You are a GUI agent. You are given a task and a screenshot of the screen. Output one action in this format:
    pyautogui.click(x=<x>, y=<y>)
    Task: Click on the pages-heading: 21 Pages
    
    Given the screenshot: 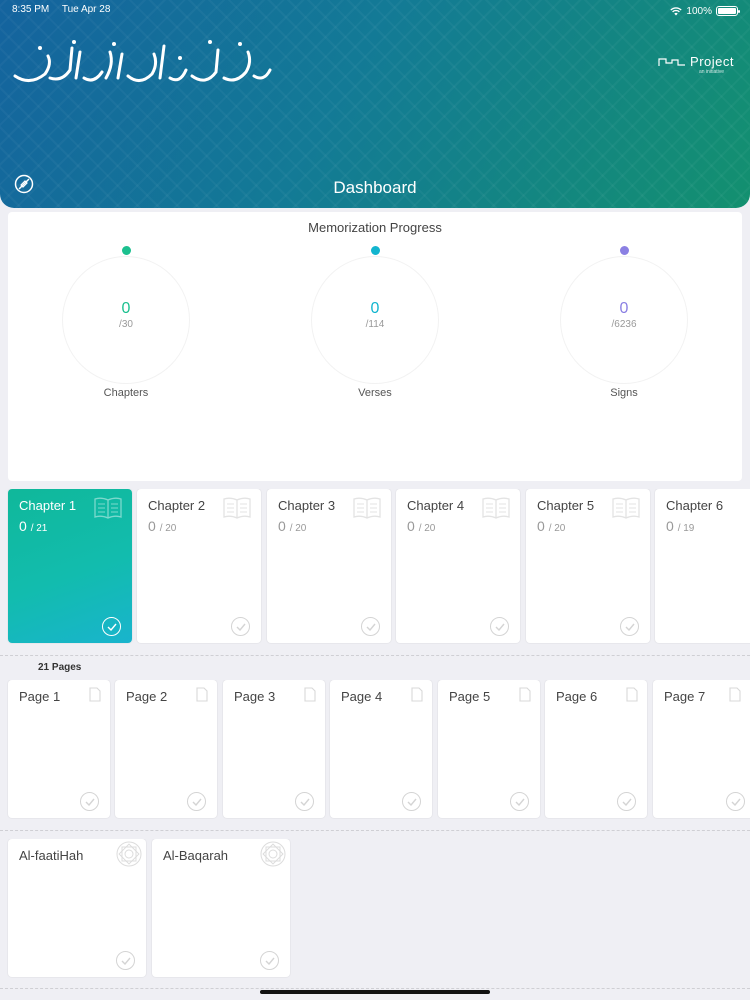 What is the action you would take?
    pyautogui.click(x=60, y=667)
    